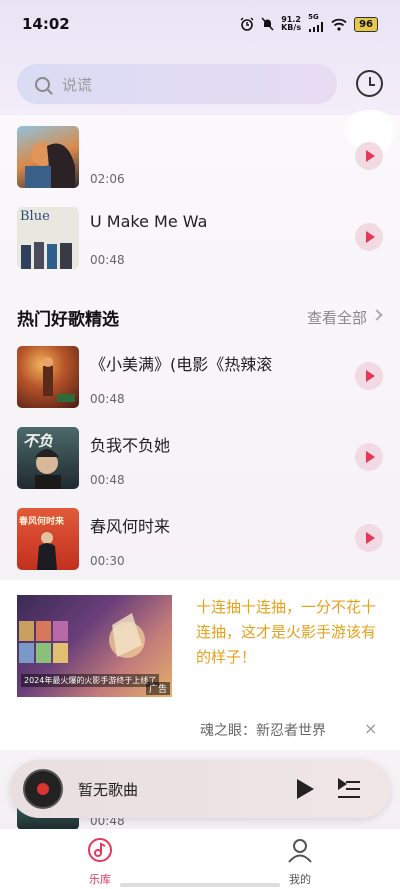 The height and width of the screenshot is (889, 400). What do you see at coordinates (181, 364) in the screenshot?
I see `song-title: 《小美满》(电影《热辣滚` at bounding box center [181, 364].